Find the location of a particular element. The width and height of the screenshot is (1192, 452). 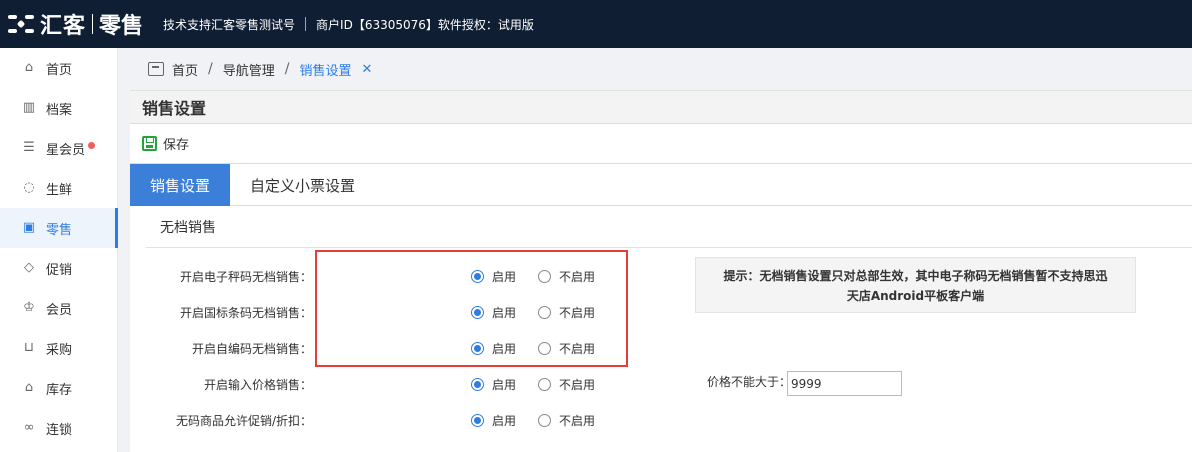

breadcrumb-current: 销售设置 is located at coordinates (325, 69).